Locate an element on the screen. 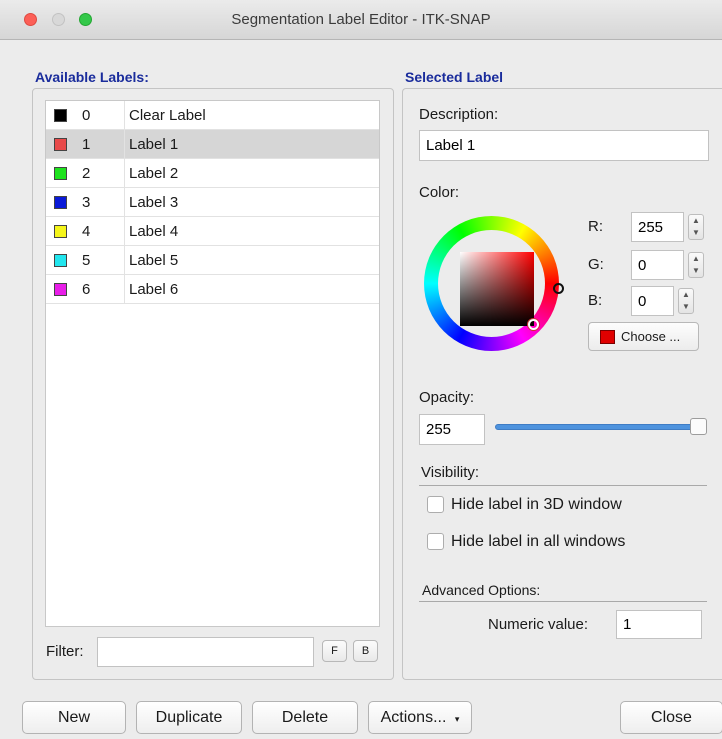  opacity-label: Opacity: is located at coordinates (447, 397).